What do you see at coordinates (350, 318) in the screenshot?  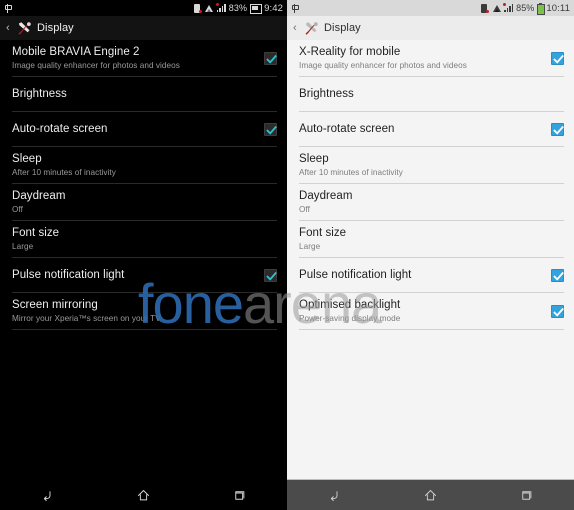 I see `list-item-subtitle: Power-saving display mode` at bounding box center [350, 318].